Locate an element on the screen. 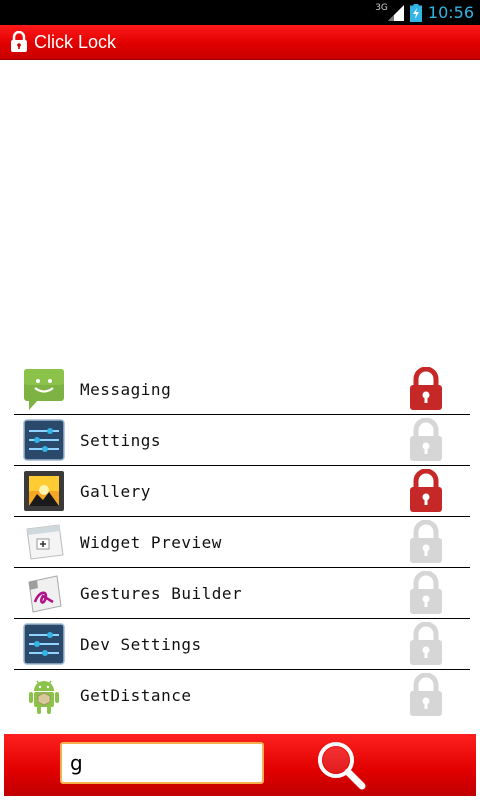 This screenshot has width=480, height=800. widget-preview-icon is located at coordinates (44, 542).